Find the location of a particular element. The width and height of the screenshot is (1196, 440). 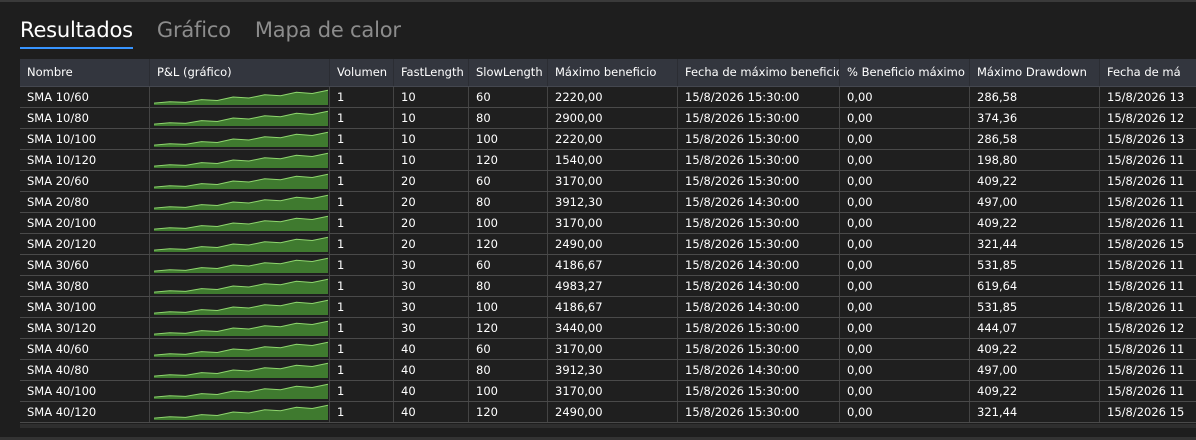

cell-nombre: SMA 40/100 is located at coordinates (85, 391).